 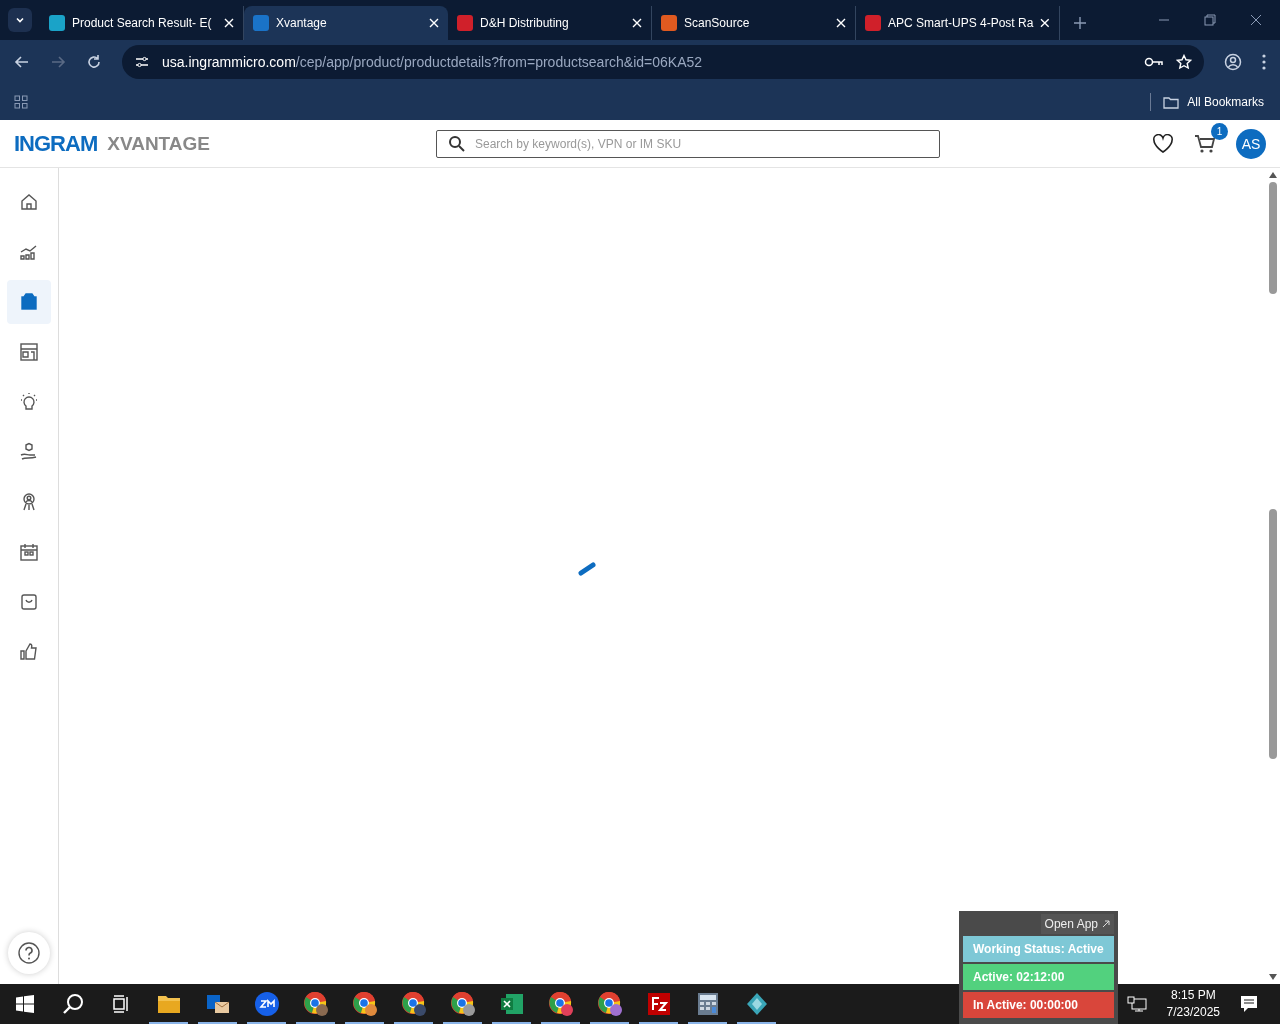 What do you see at coordinates (29, 252) in the screenshot?
I see `chart-icon` at bounding box center [29, 252].